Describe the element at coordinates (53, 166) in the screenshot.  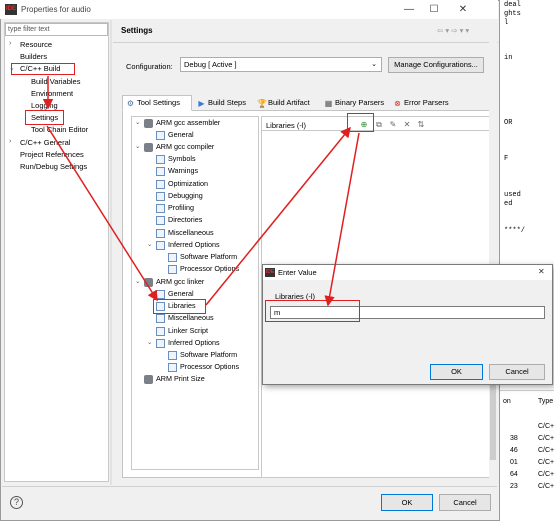
I see `nav-item-run-debug-settings: Run/Debug Settings` at that location.